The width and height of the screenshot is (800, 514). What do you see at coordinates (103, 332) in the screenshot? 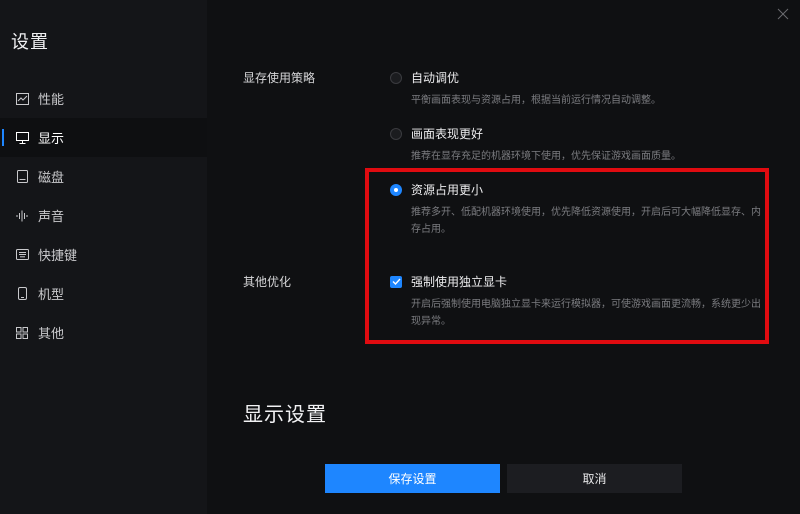
I see `sidebar-item-other: 其他` at bounding box center [103, 332].